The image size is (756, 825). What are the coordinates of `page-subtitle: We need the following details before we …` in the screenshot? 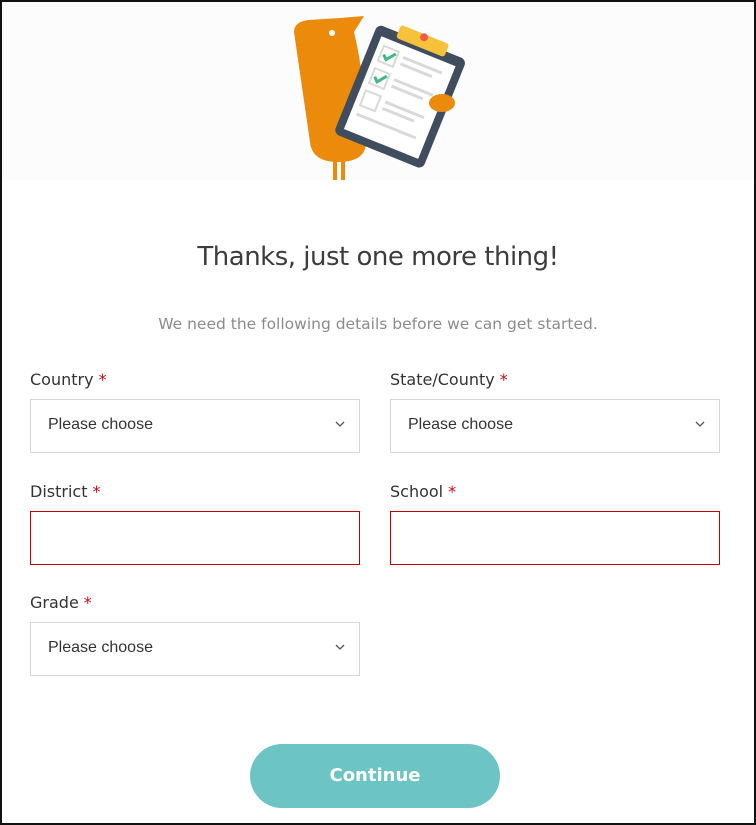 It's located at (378, 324).